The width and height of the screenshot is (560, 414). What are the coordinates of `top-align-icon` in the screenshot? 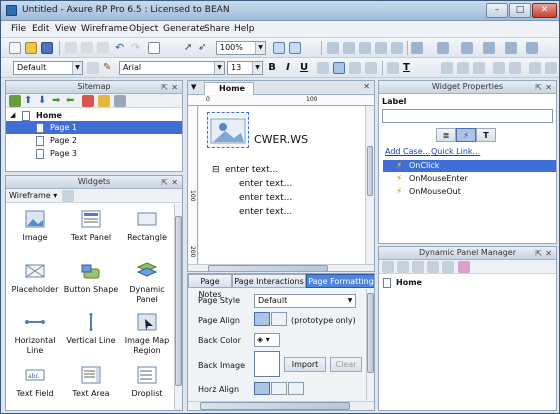 It's located at (447, 68).